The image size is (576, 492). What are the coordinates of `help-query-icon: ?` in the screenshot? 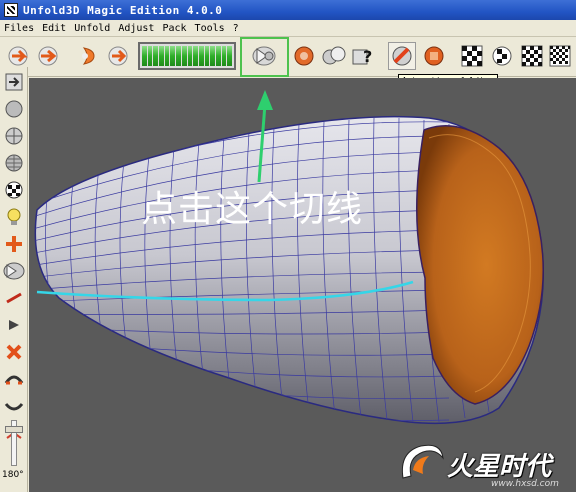 It's located at (364, 56).